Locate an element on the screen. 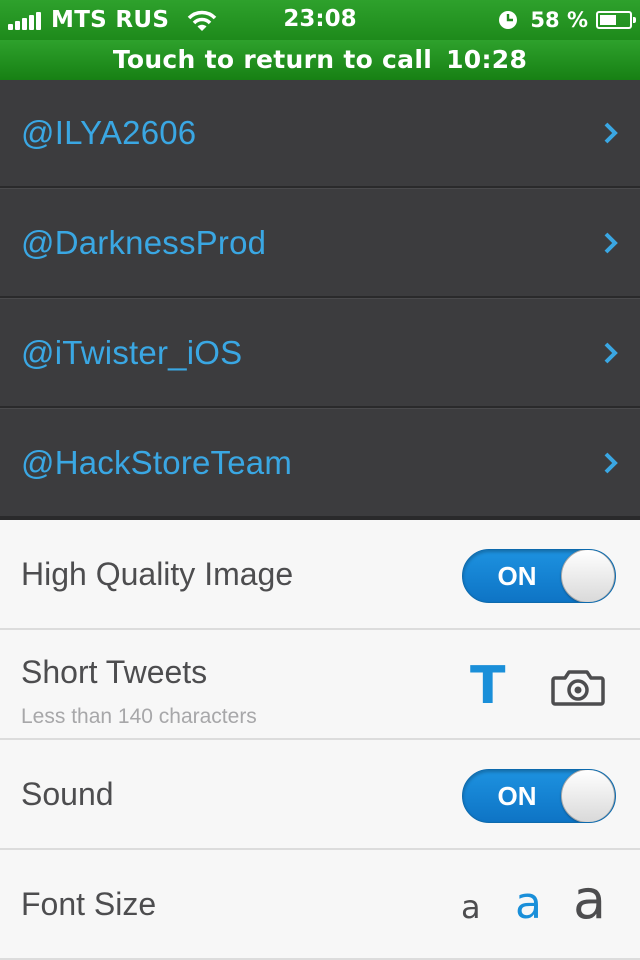 The width and height of the screenshot is (640, 960). account-row-hackstoreteam: @HackStoreTeam is located at coordinates (320, 463).